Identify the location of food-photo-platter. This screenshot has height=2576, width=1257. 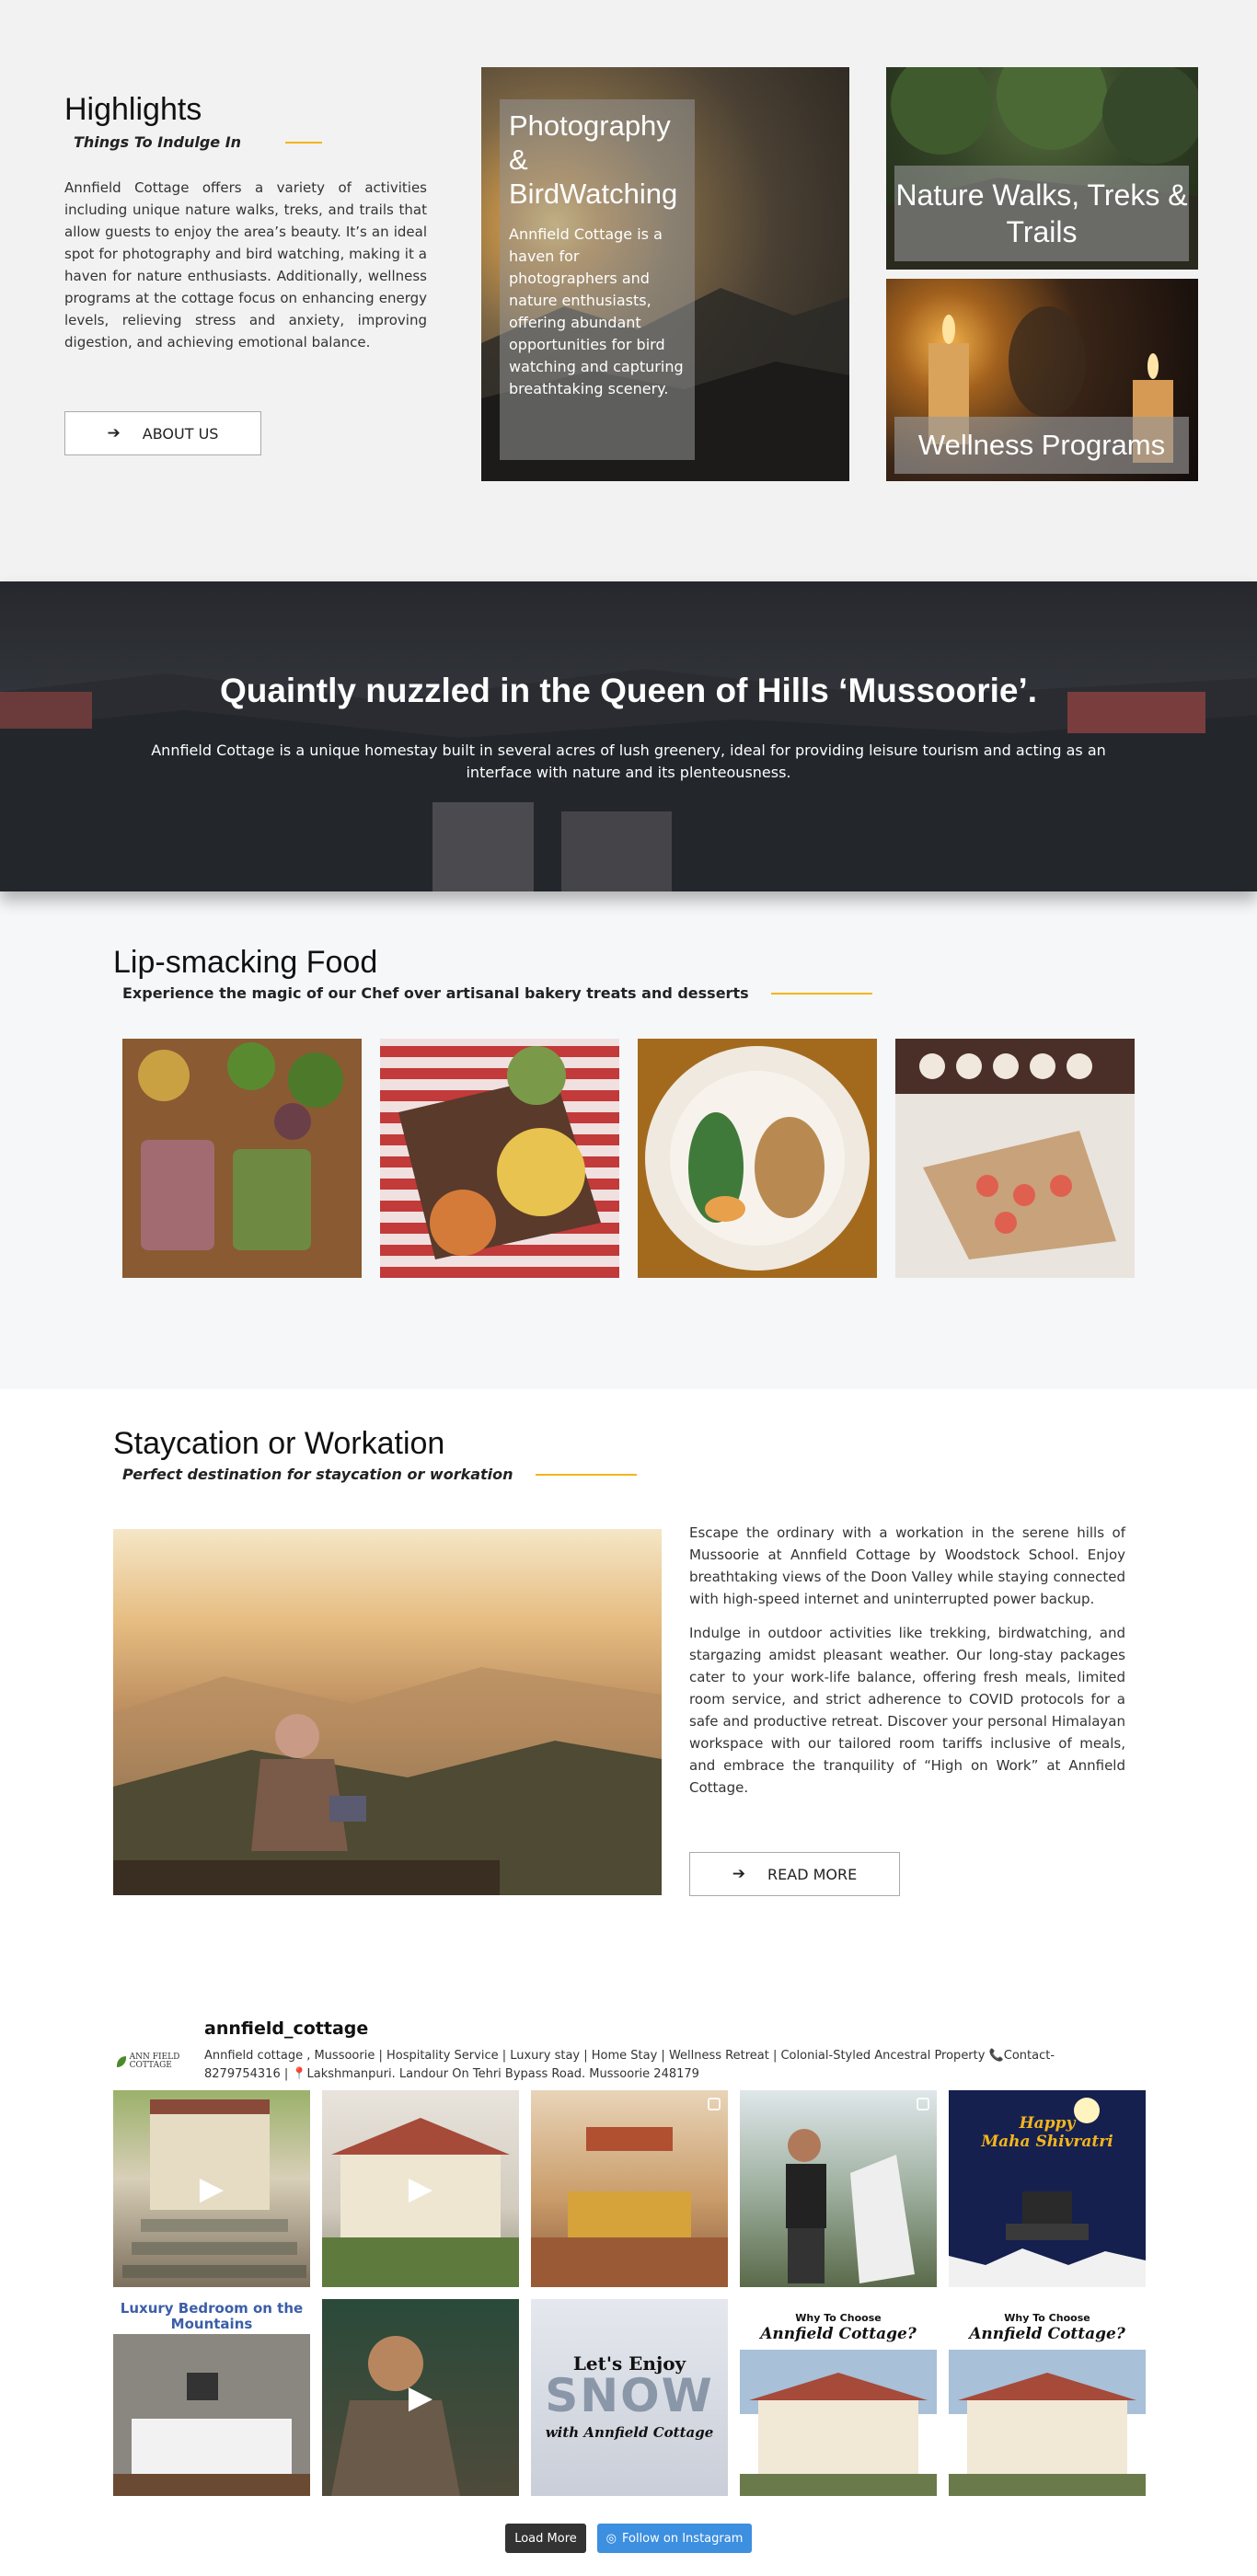
(1015, 1158).